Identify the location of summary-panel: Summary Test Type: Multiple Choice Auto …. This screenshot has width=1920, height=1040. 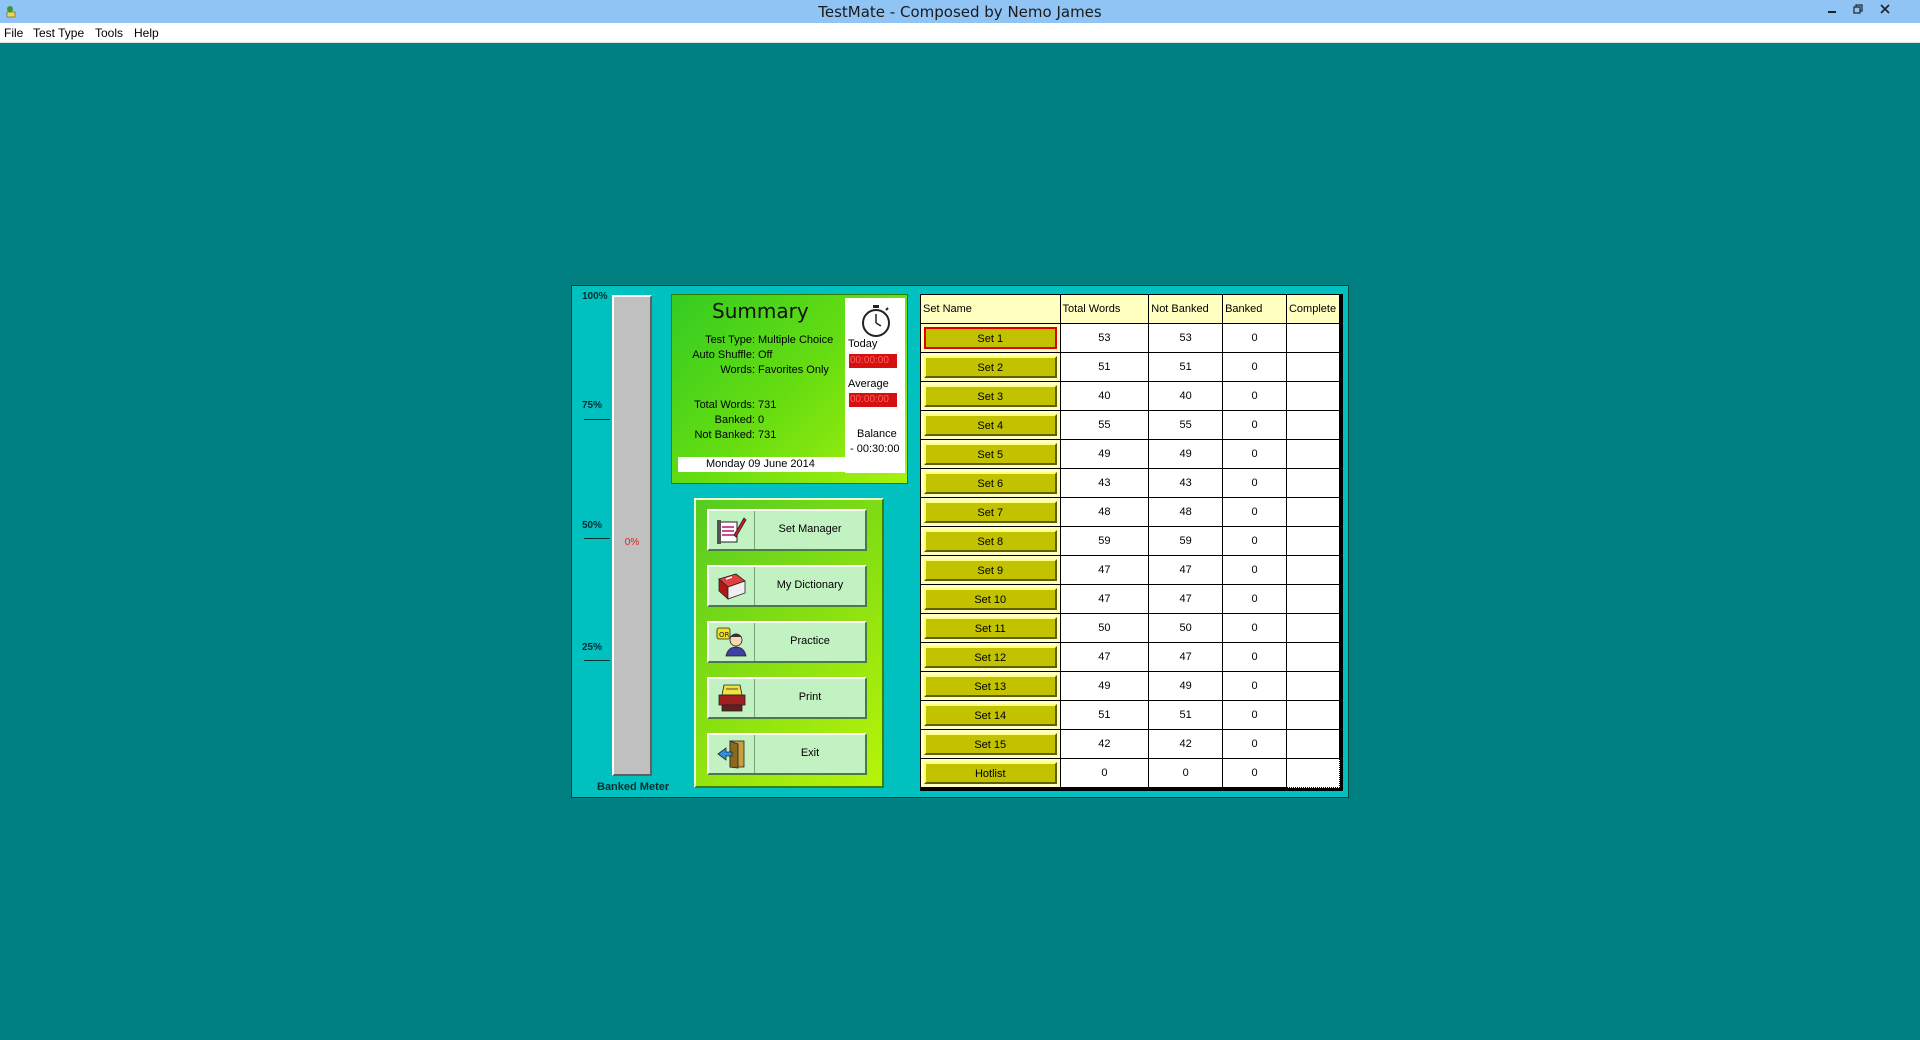
(789, 389).